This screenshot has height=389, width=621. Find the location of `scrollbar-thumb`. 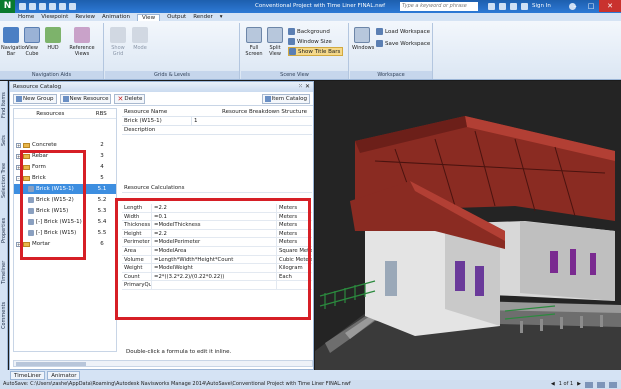

scrollbar-thumb is located at coordinates (51, 364).